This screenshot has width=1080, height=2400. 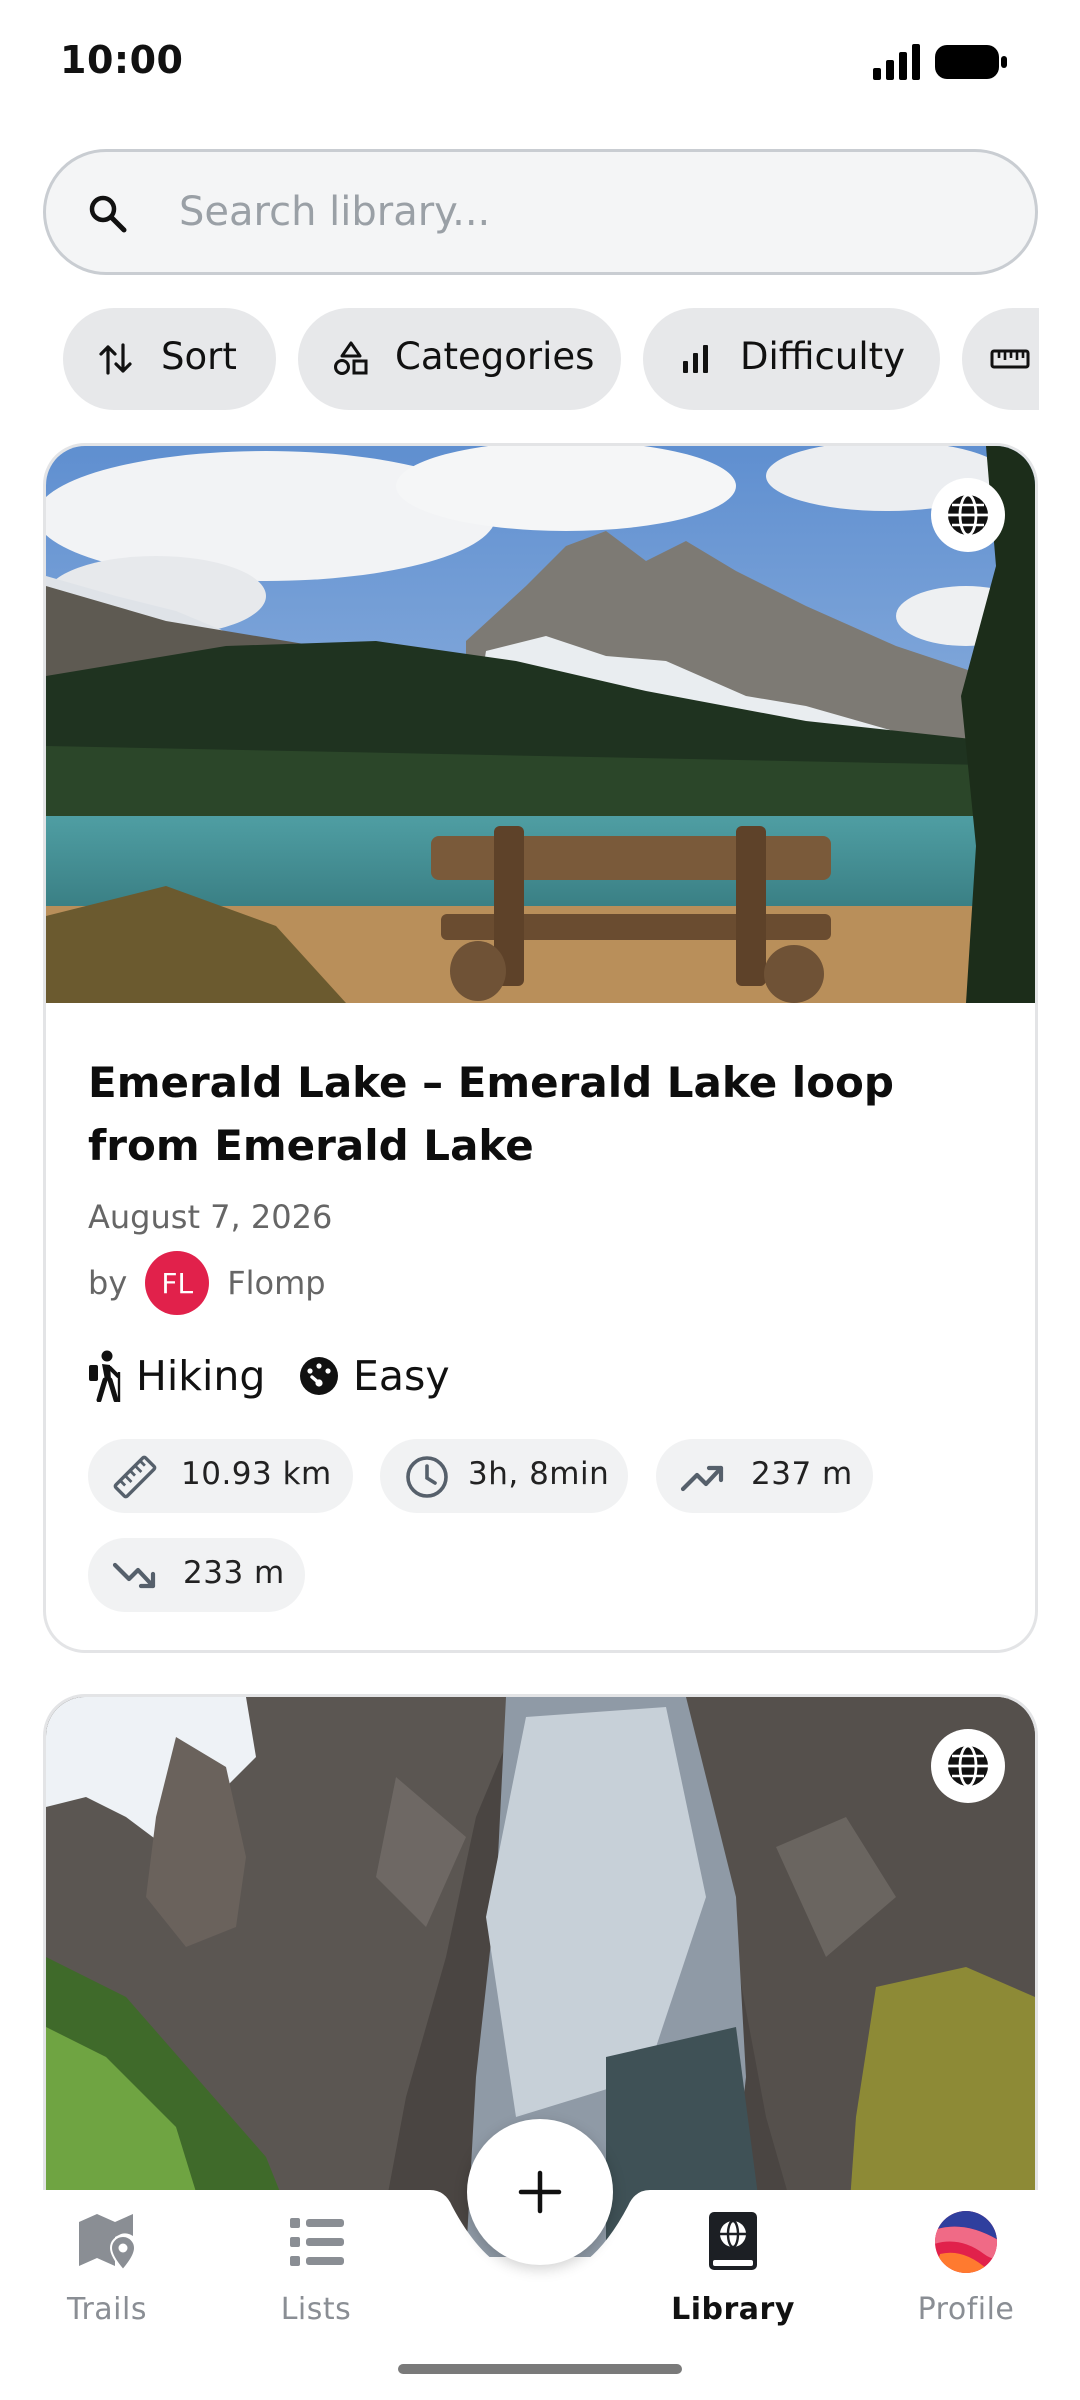 I want to click on activity-tag: Hiking, so click(x=175, y=1376).